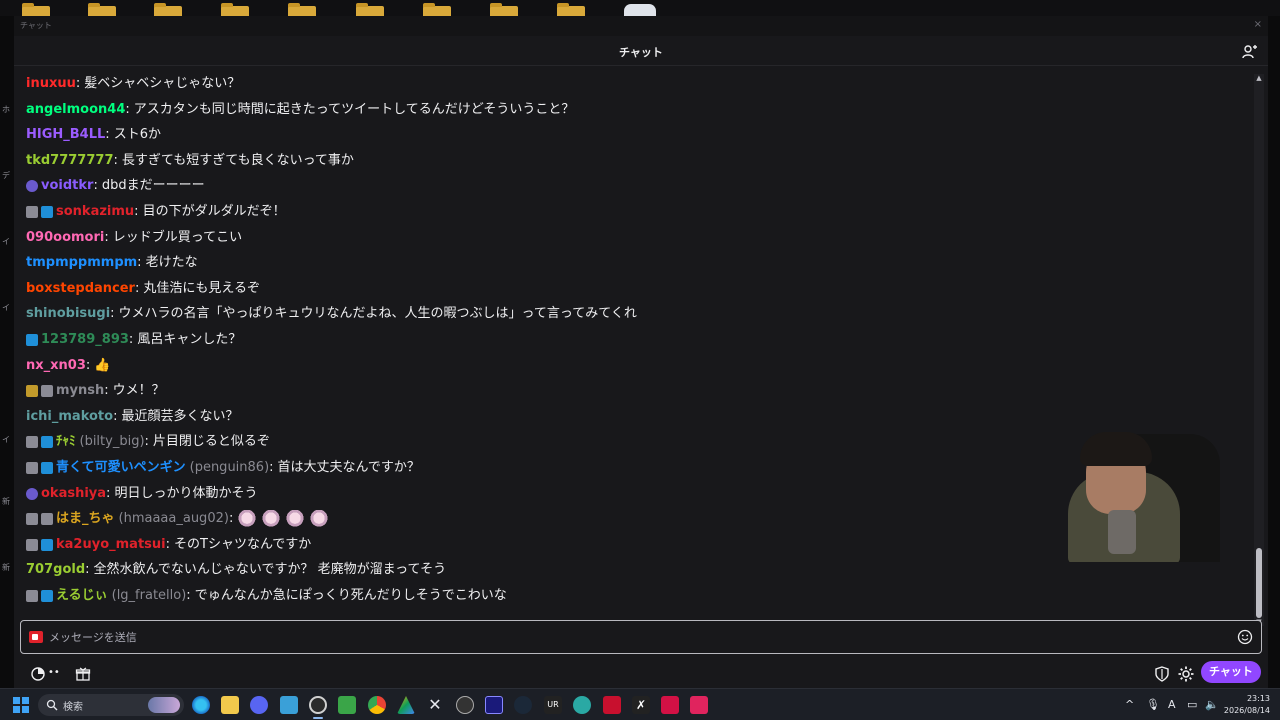 The width and height of the screenshot is (1280, 720). What do you see at coordinates (1259, 583) in the screenshot?
I see `scroll-thumb` at bounding box center [1259, 583].